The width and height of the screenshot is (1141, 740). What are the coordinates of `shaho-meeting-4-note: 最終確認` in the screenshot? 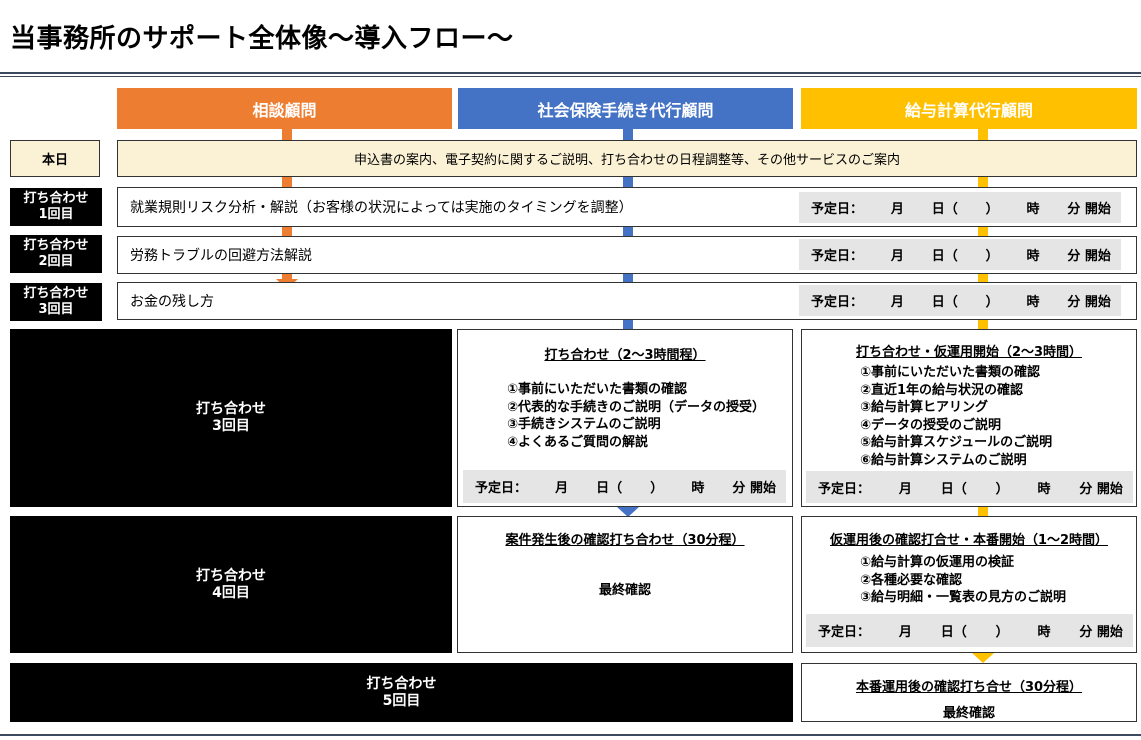 It's located at (624, 590).